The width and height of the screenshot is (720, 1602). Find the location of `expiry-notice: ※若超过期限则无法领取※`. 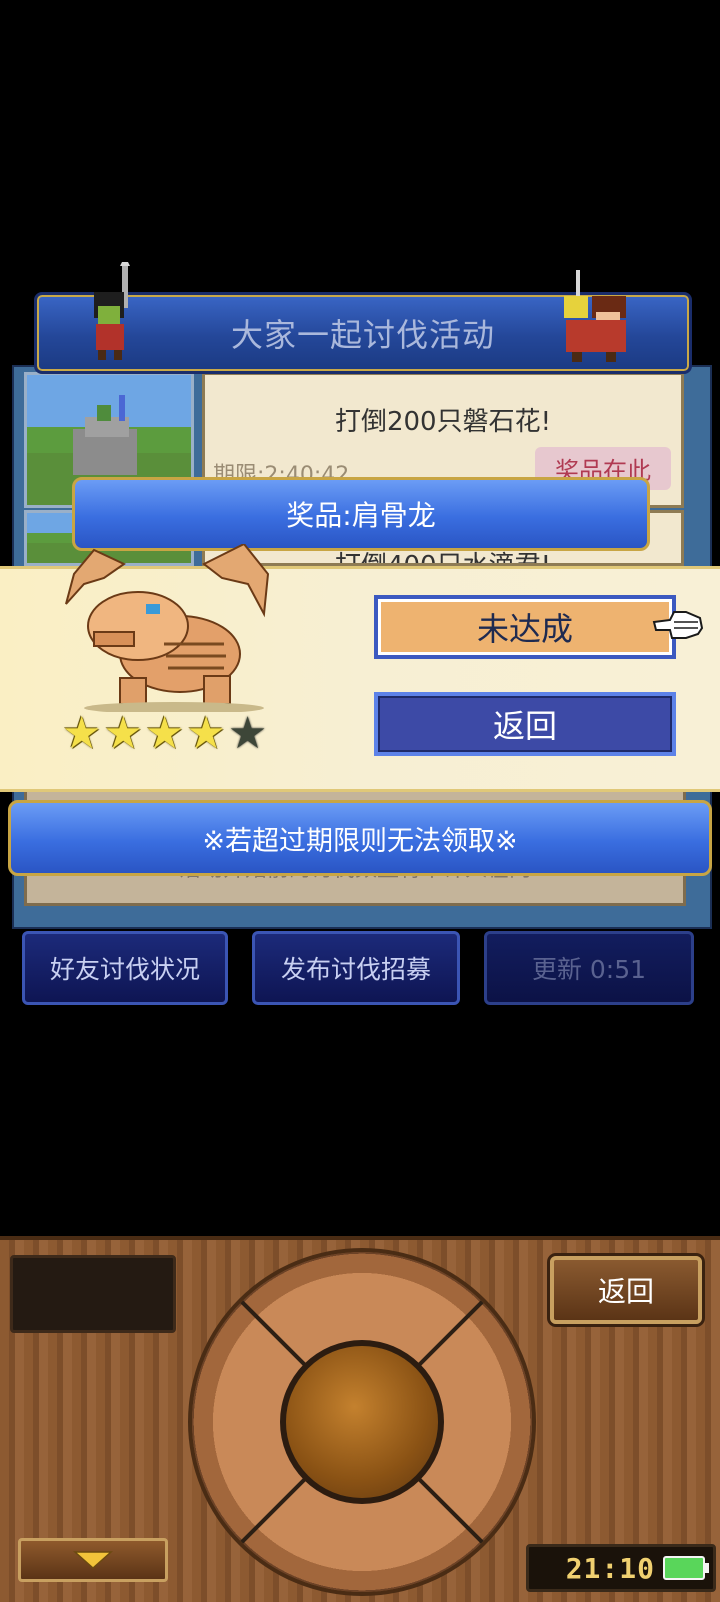

expiry-notice: ※若超过期限则无法领取※ is located at coordinates (360, 838).